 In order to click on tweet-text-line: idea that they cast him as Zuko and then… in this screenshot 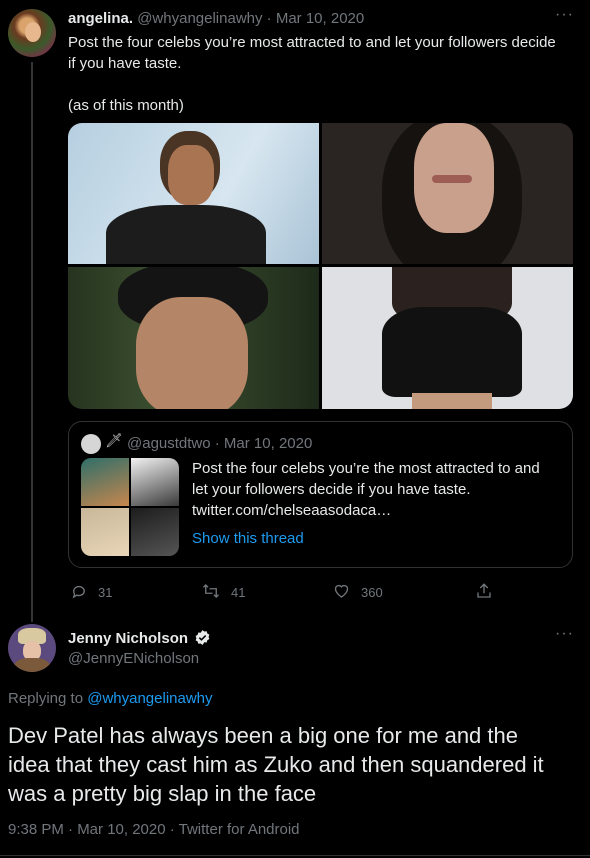, I will do `click(276, 764)`.